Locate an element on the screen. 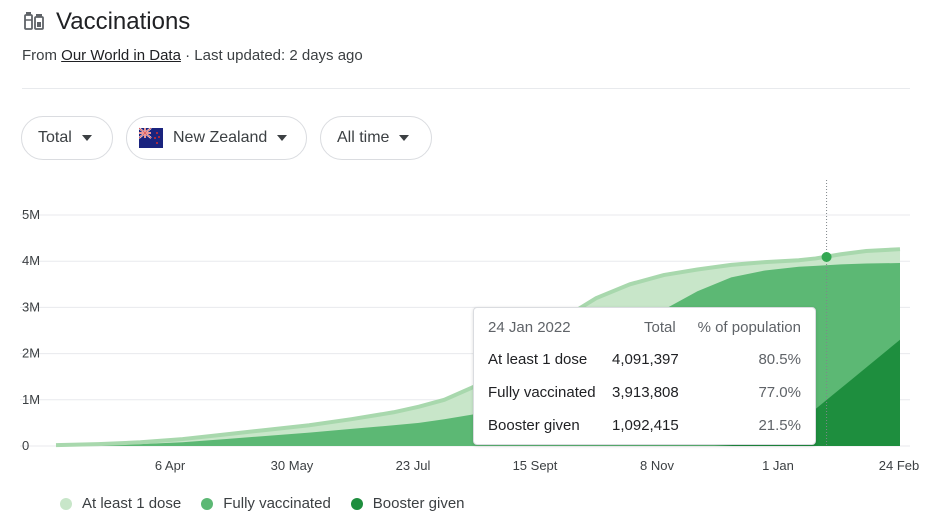  source-prefix: From is located at coordinates (42, 55).